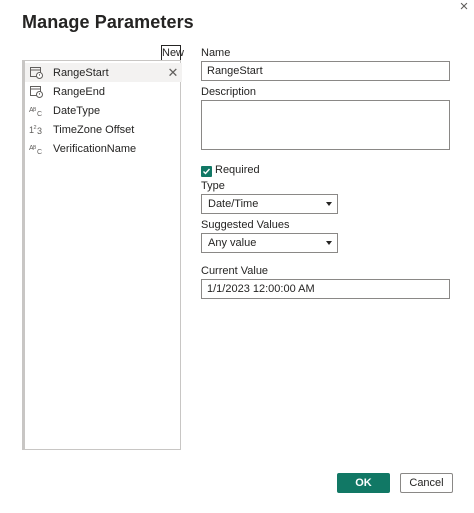 The image size is (474, 513). I want to click on parameter-item-label: DateType, so click(77, 110).